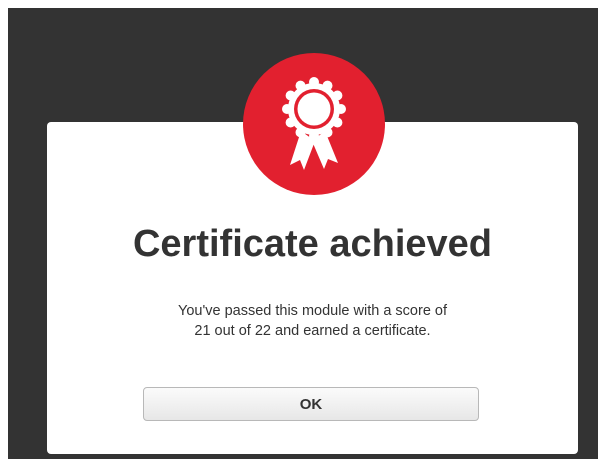 This screenshot has width=598, height=459. What do you see at coordinates (312, 244) in the screenshot?
I see `dialog-title: Certificate achieved` at bounding box center [312, 244].